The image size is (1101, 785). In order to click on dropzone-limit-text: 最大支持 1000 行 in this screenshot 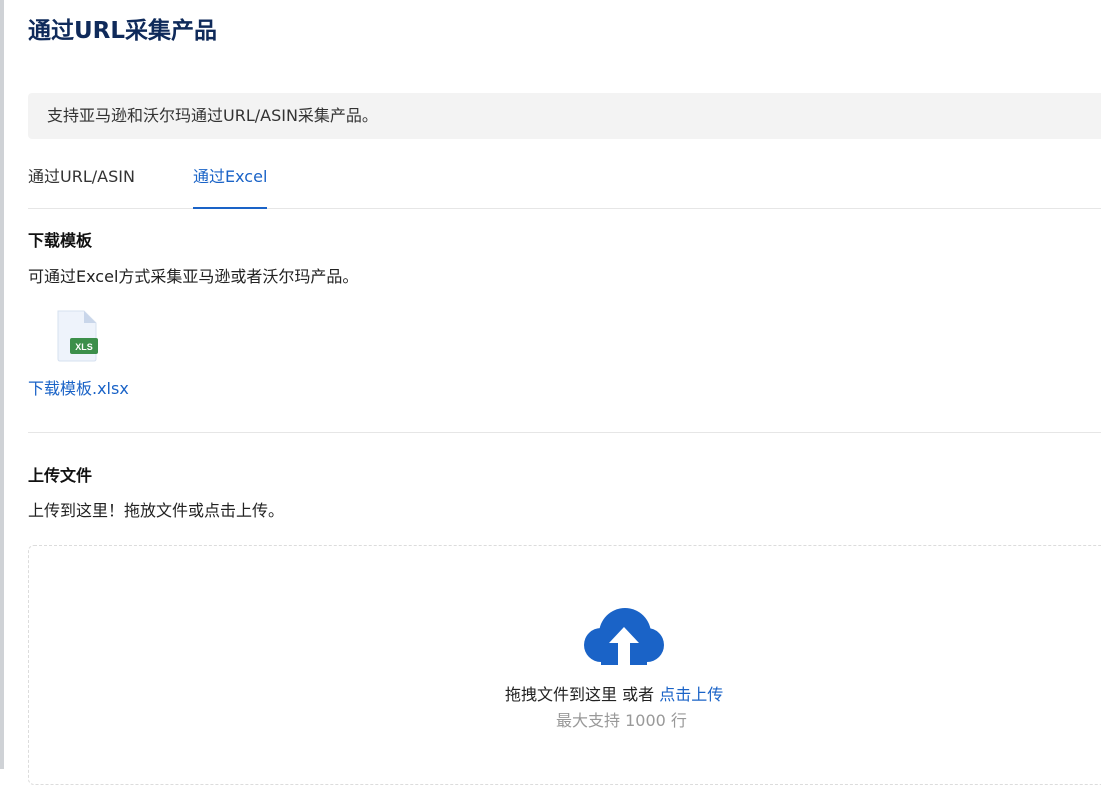, I will do `click(621, 720)`.